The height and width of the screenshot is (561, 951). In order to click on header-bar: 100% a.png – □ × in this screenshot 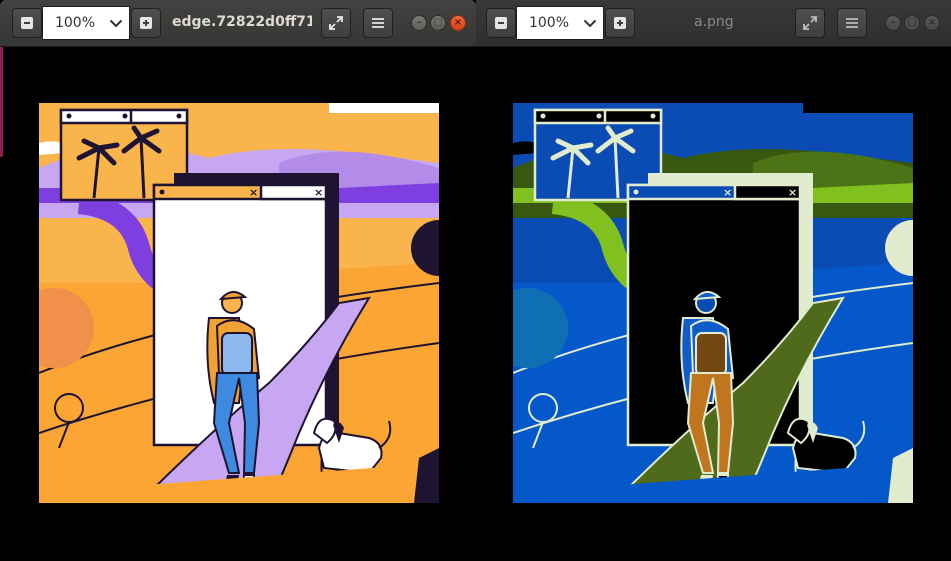, I will do `click(713, 23)`.